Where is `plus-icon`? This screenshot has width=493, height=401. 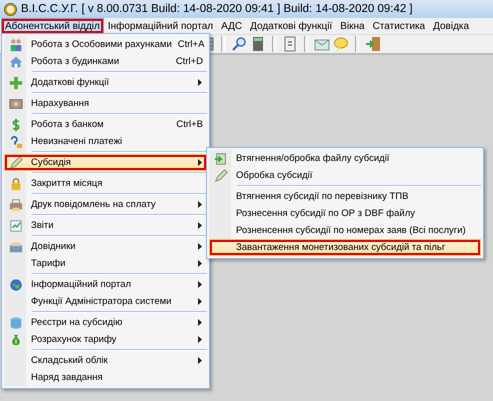 plus-icon is located at coordinates (16, 83).